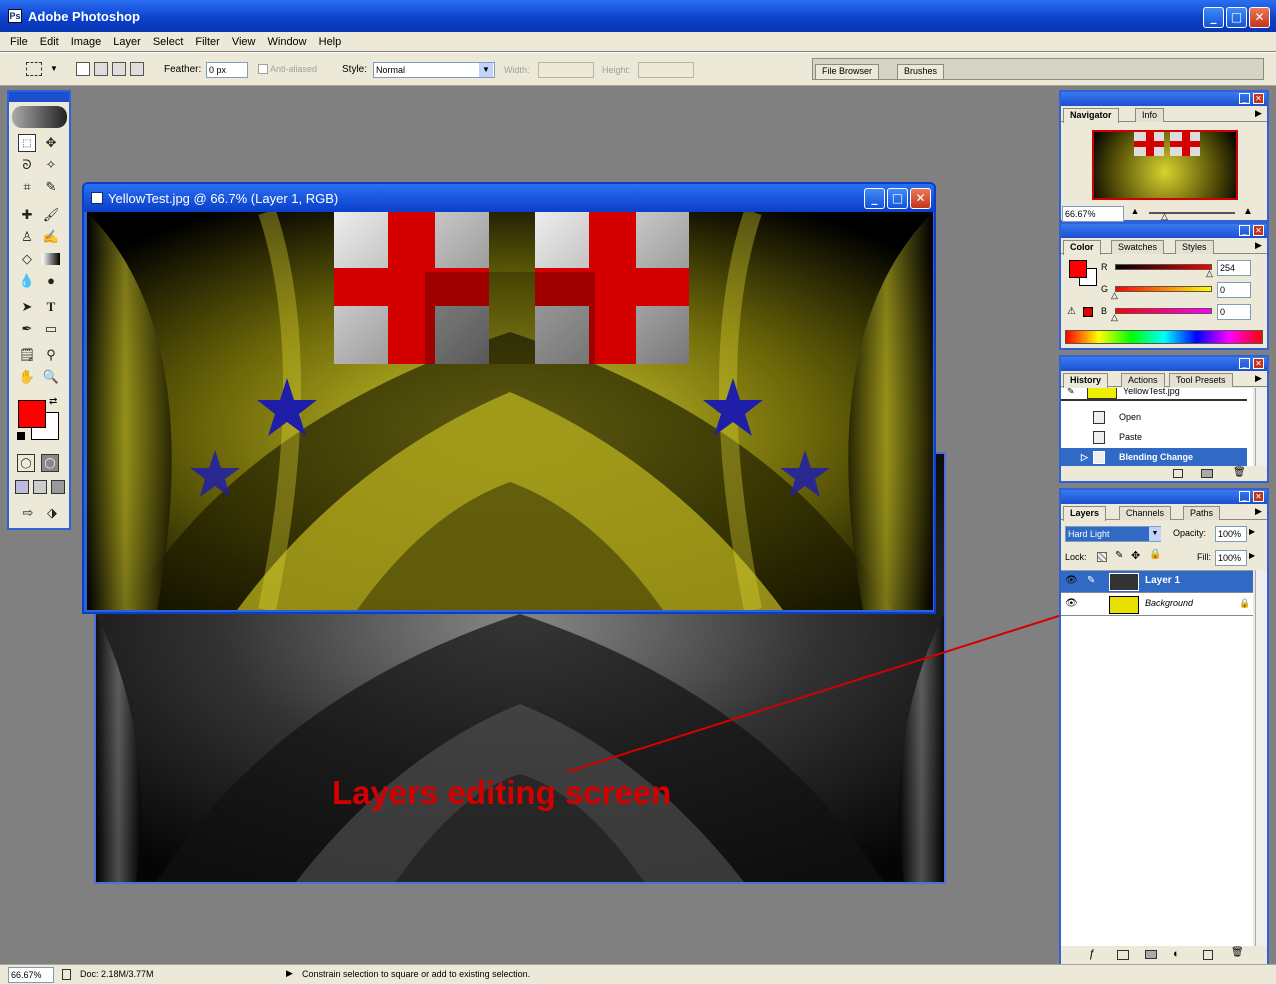 This screenshot has width=1276, height=984. What do you see at coordinates (289, 973) in the screenshot?
I see `status-menu-arrow-icon: ▶` at bounding box center [289, 973].